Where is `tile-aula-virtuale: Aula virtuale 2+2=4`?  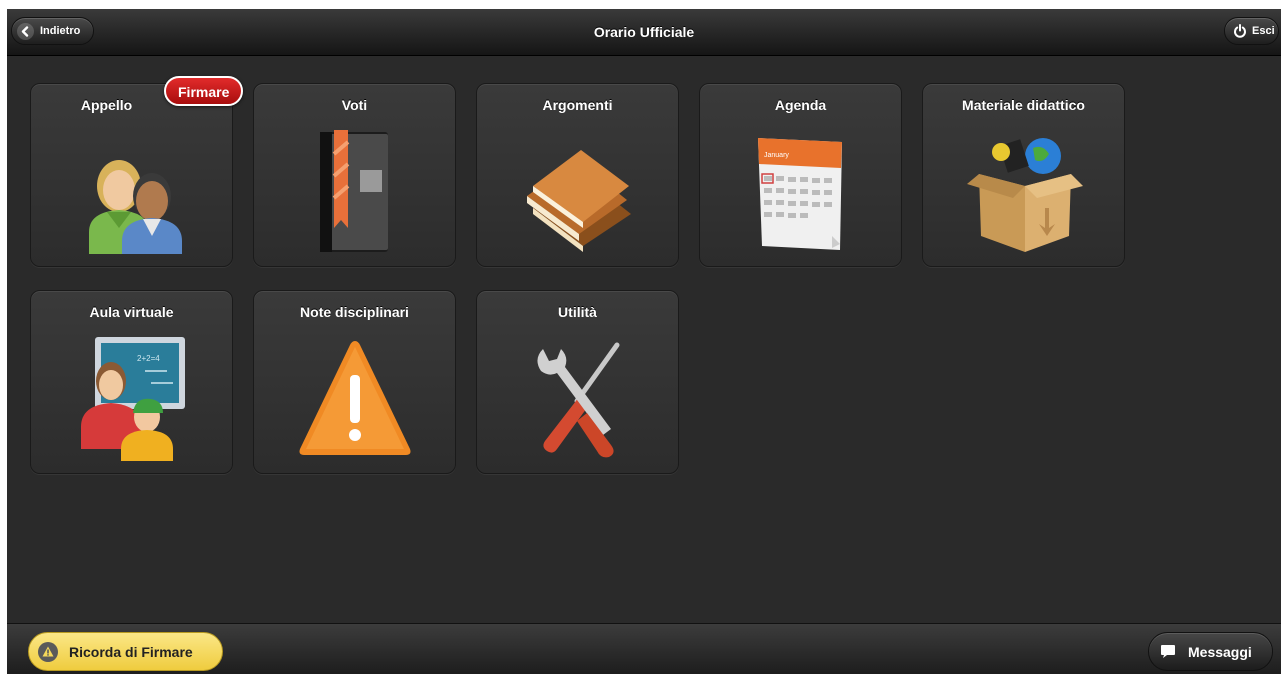
tile-aula-virtuale: Aula virtuale 2+2=4 is located at coordinates (131, 382).